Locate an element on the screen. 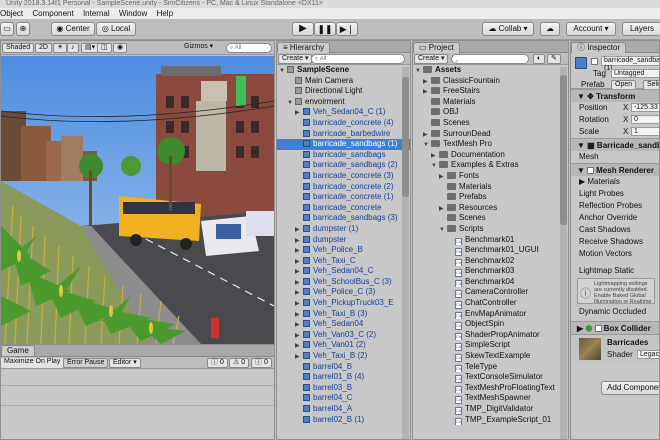 This screenshot has width=660, height=440. hierarchy-scrollbar is located at coordinates (405, 253).